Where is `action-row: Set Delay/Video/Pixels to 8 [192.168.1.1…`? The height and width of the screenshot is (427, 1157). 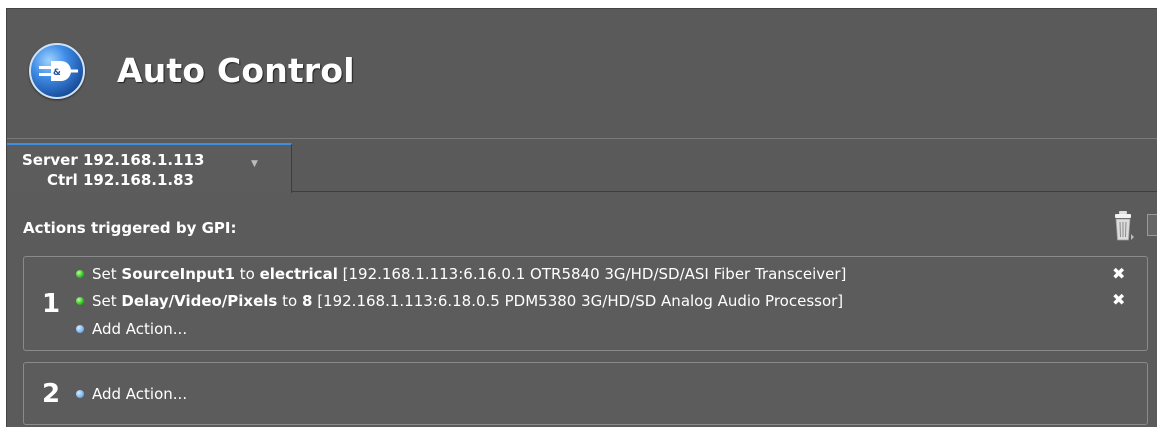 action-row: Set Delay/Video/Pixels to 8 [192.168.1.1… is located at coordinates (459, 301).